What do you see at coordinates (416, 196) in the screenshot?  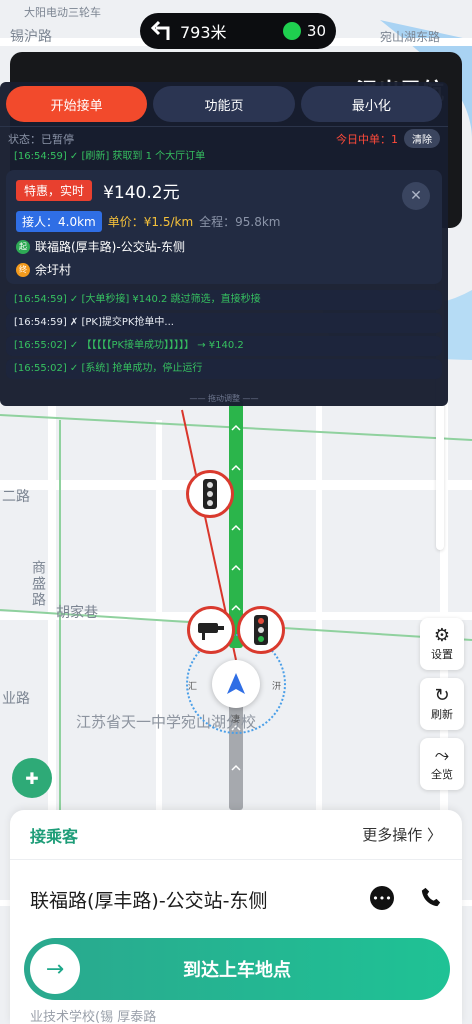 I see `close-icon: ✕` at bounding box center [416, 196].